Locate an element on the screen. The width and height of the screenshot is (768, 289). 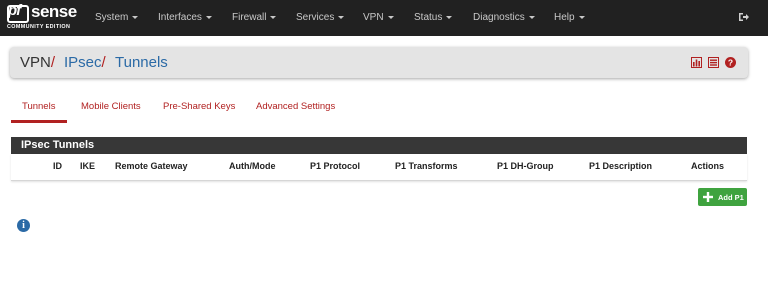
menu-help: Help is located at coordinates (569, 17).